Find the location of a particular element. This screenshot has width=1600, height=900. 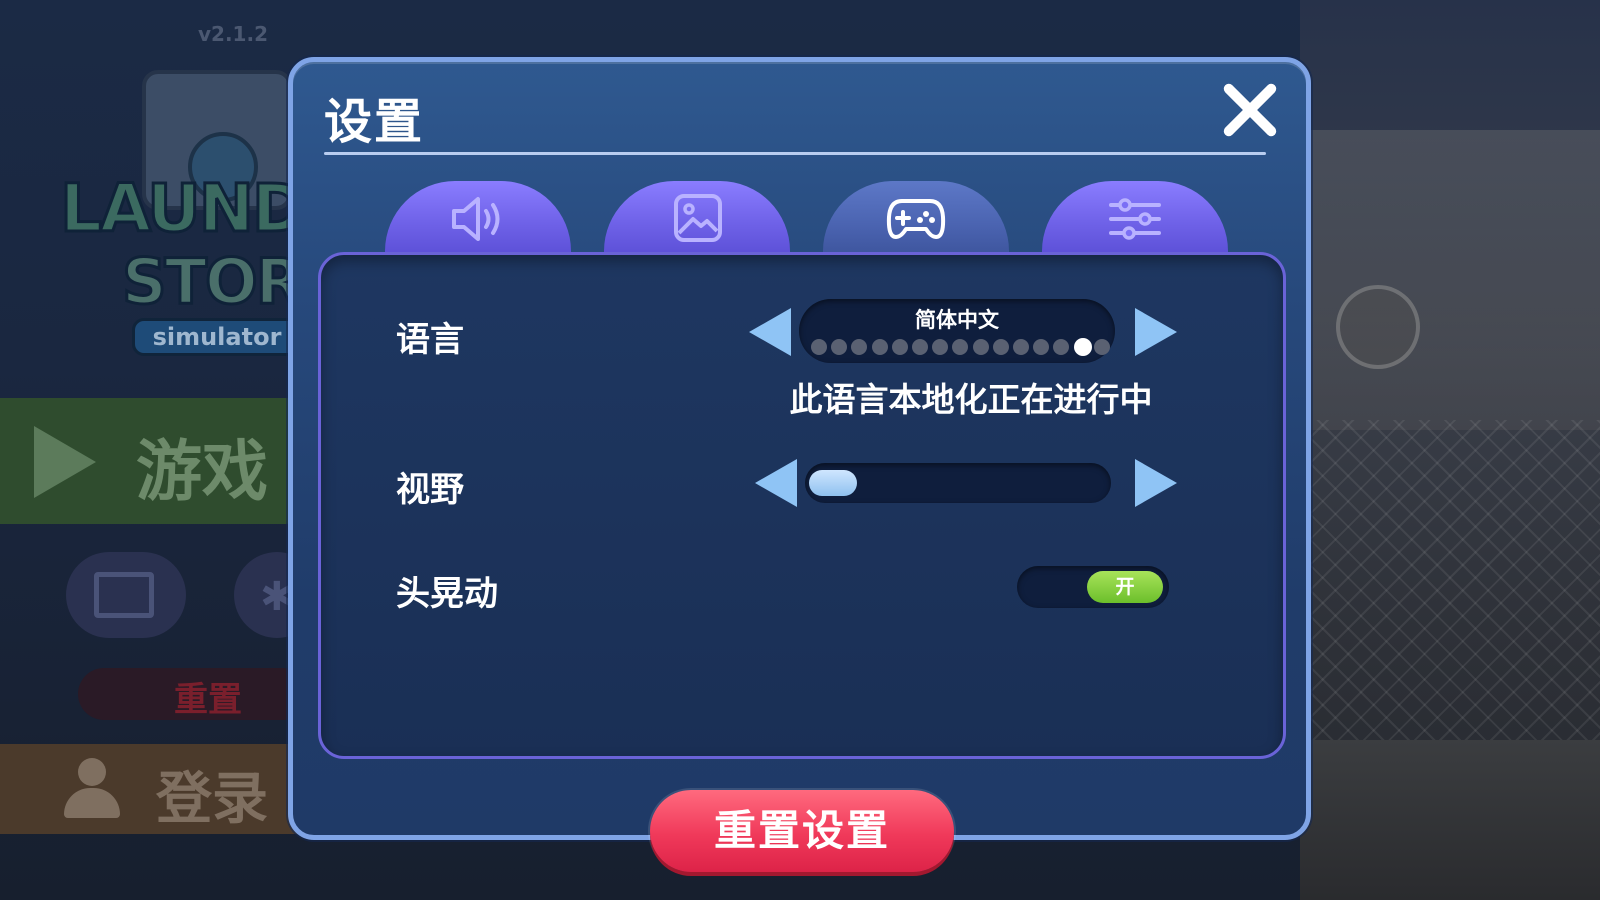

game-logo: LAUND STOR simulator is located at coordinates (189, 213).